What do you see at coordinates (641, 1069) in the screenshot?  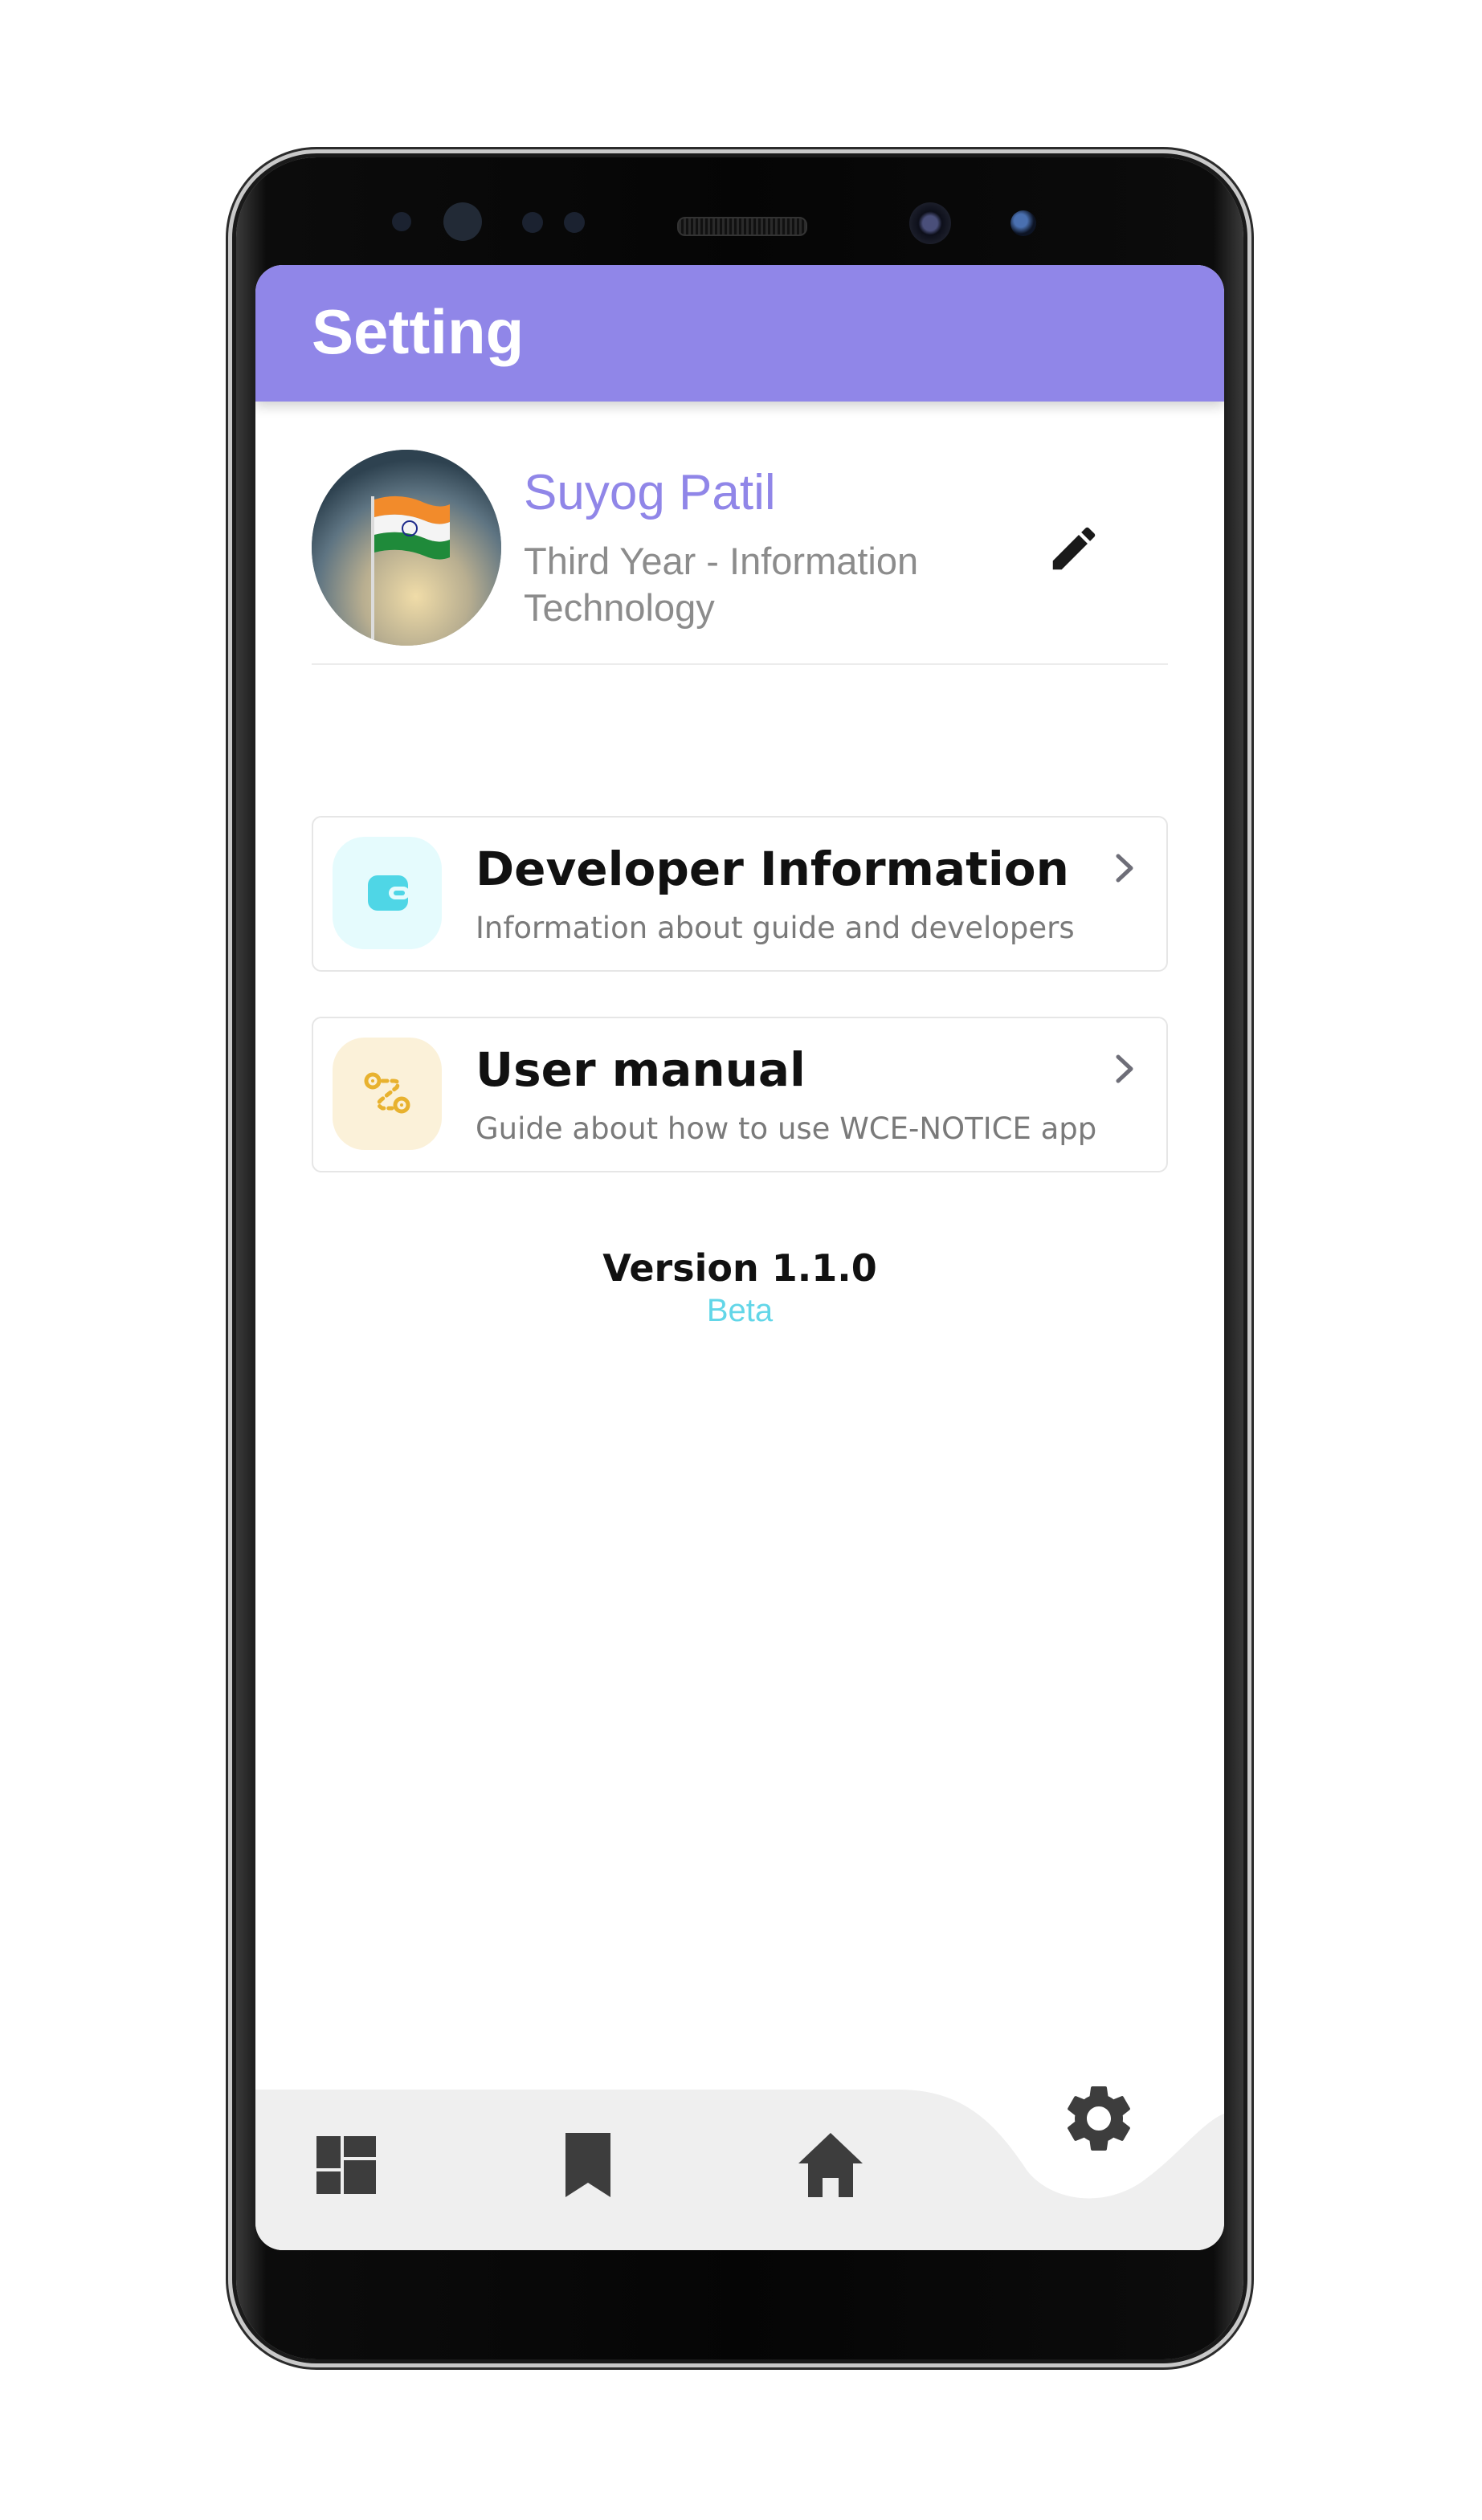 I see `card-title: User manual` at bounding box center [641, 1069].